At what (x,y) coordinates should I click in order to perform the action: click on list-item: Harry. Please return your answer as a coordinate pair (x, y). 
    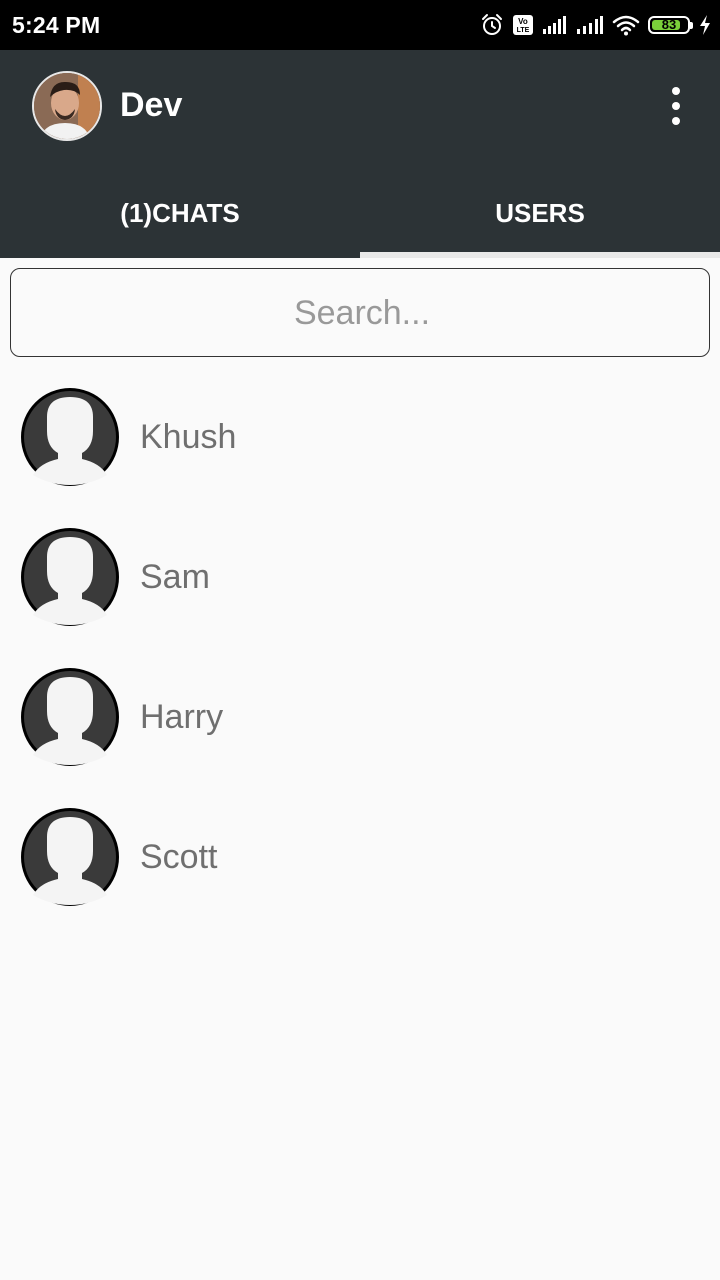
    Looking at the image, I should click on (360, 717).